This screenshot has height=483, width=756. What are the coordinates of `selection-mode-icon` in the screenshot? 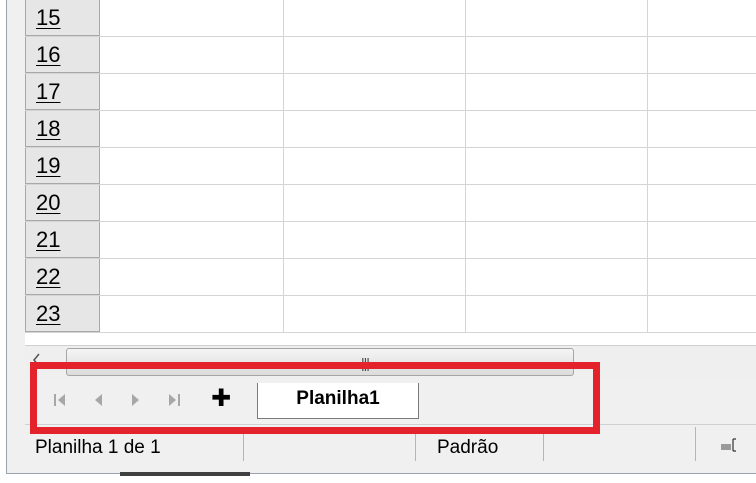 It's located at (729, 445).